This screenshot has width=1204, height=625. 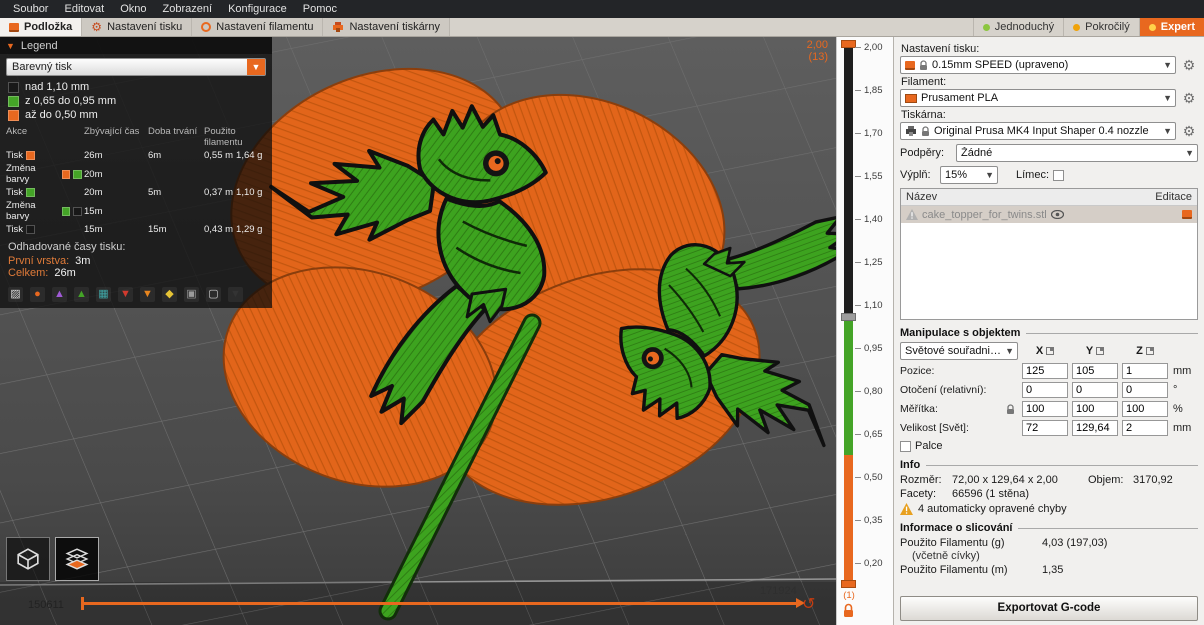 I want to click on print-settings-gear-icon: ⚙, so click(x=1189, y=65).